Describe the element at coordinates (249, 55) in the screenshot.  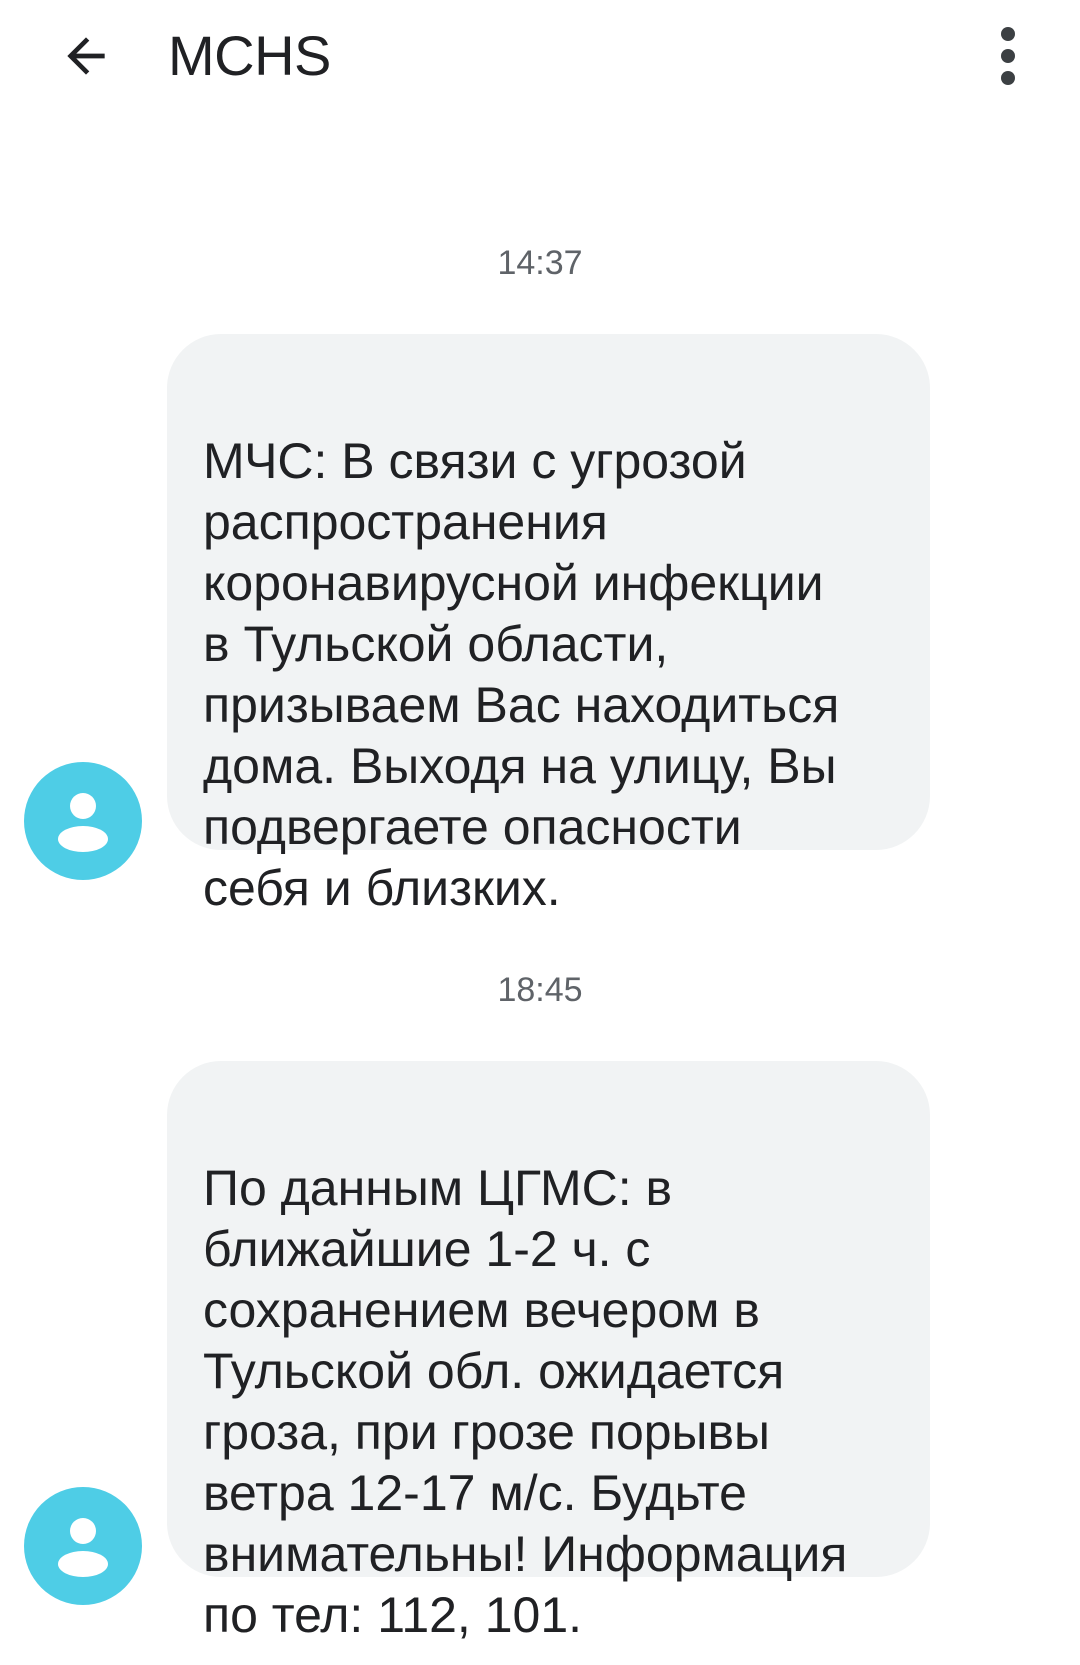
I see `conversation-title: MCHS` at that location.